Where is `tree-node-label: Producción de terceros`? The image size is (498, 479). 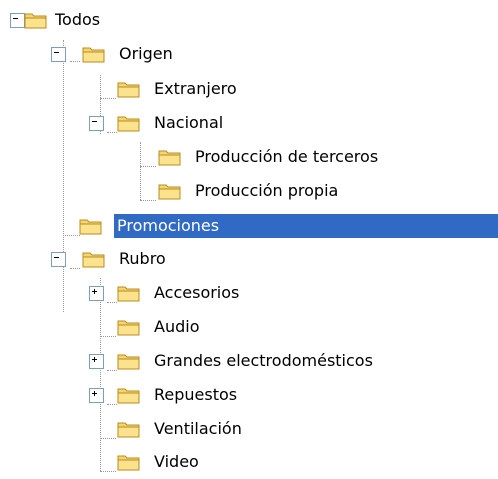 tree-node-label: Producción de terceros is located at coordinates (287, 156).